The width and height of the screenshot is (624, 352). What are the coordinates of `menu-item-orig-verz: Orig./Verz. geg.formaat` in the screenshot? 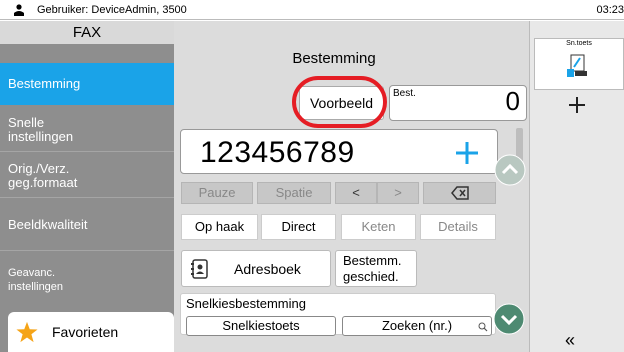 It's located at (87, 176).